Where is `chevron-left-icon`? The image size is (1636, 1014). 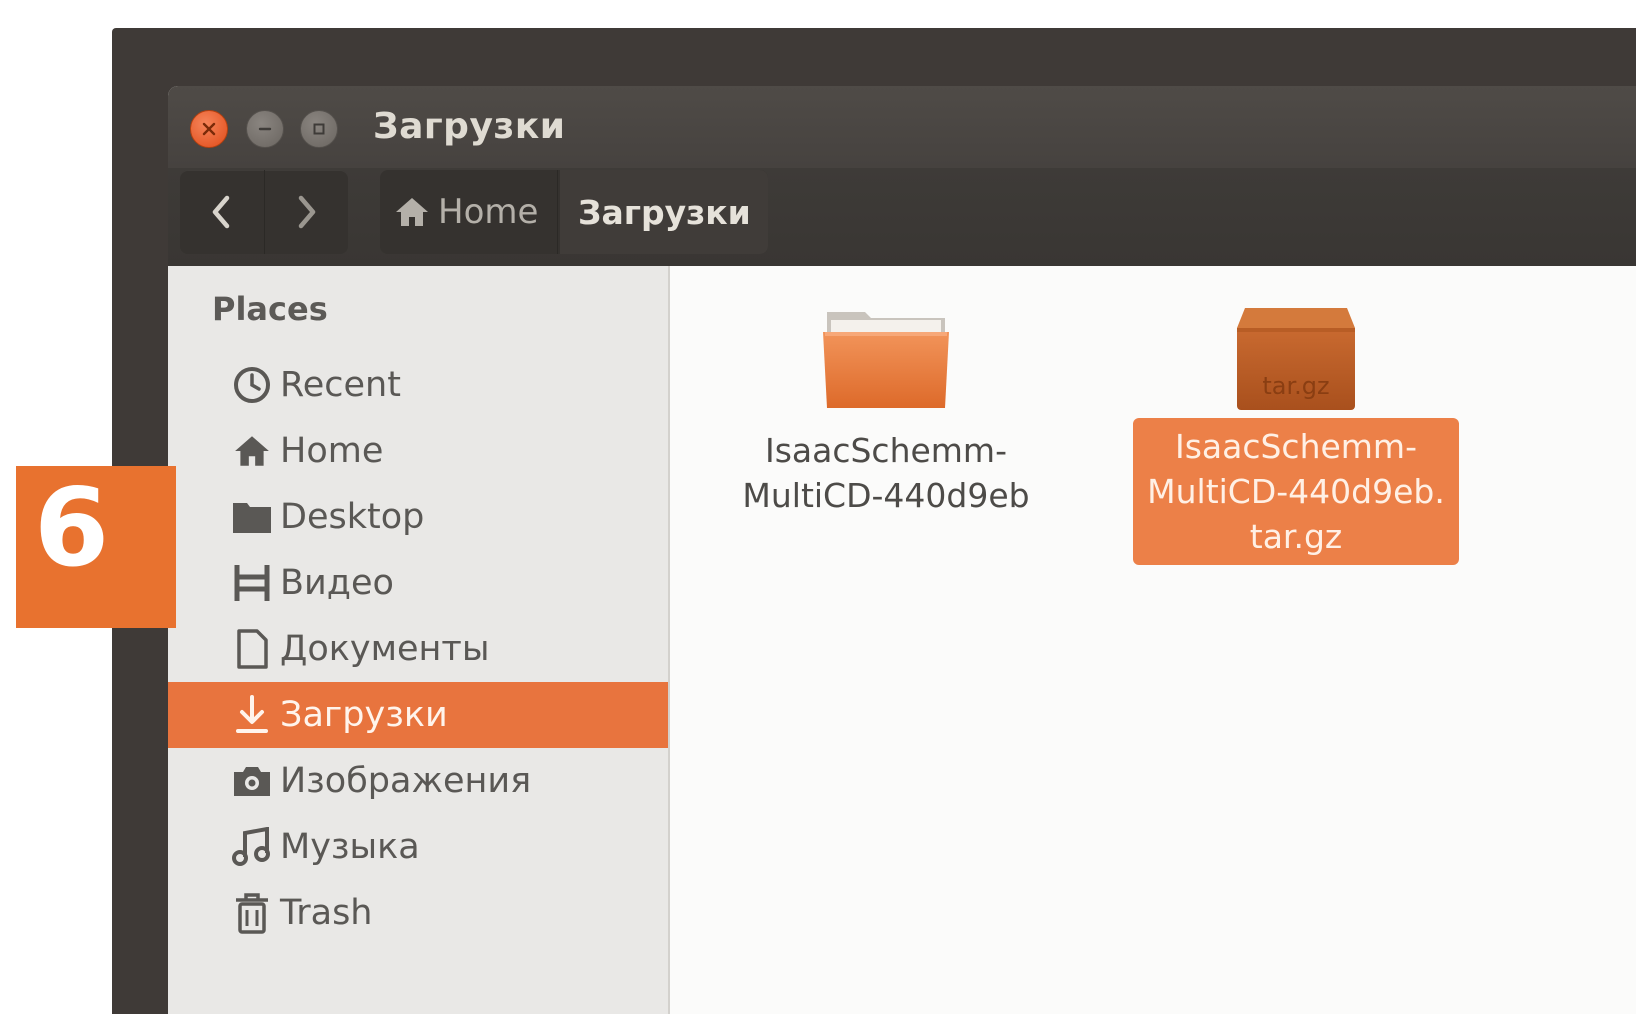 chevron-left-icon is located at coordinates (221, 212).